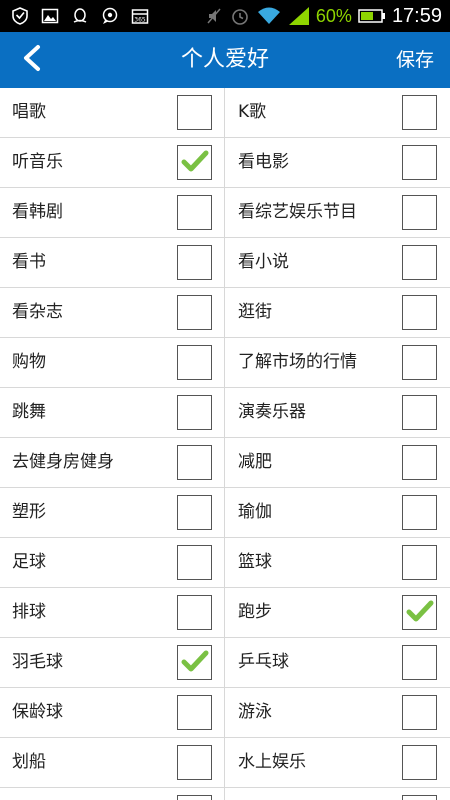 The image size is (450, 800). What do you see at coordinates (337, 512) in the screenshot?
I see `hobby-item: 瑜伽` at bounding box center [337, 512].